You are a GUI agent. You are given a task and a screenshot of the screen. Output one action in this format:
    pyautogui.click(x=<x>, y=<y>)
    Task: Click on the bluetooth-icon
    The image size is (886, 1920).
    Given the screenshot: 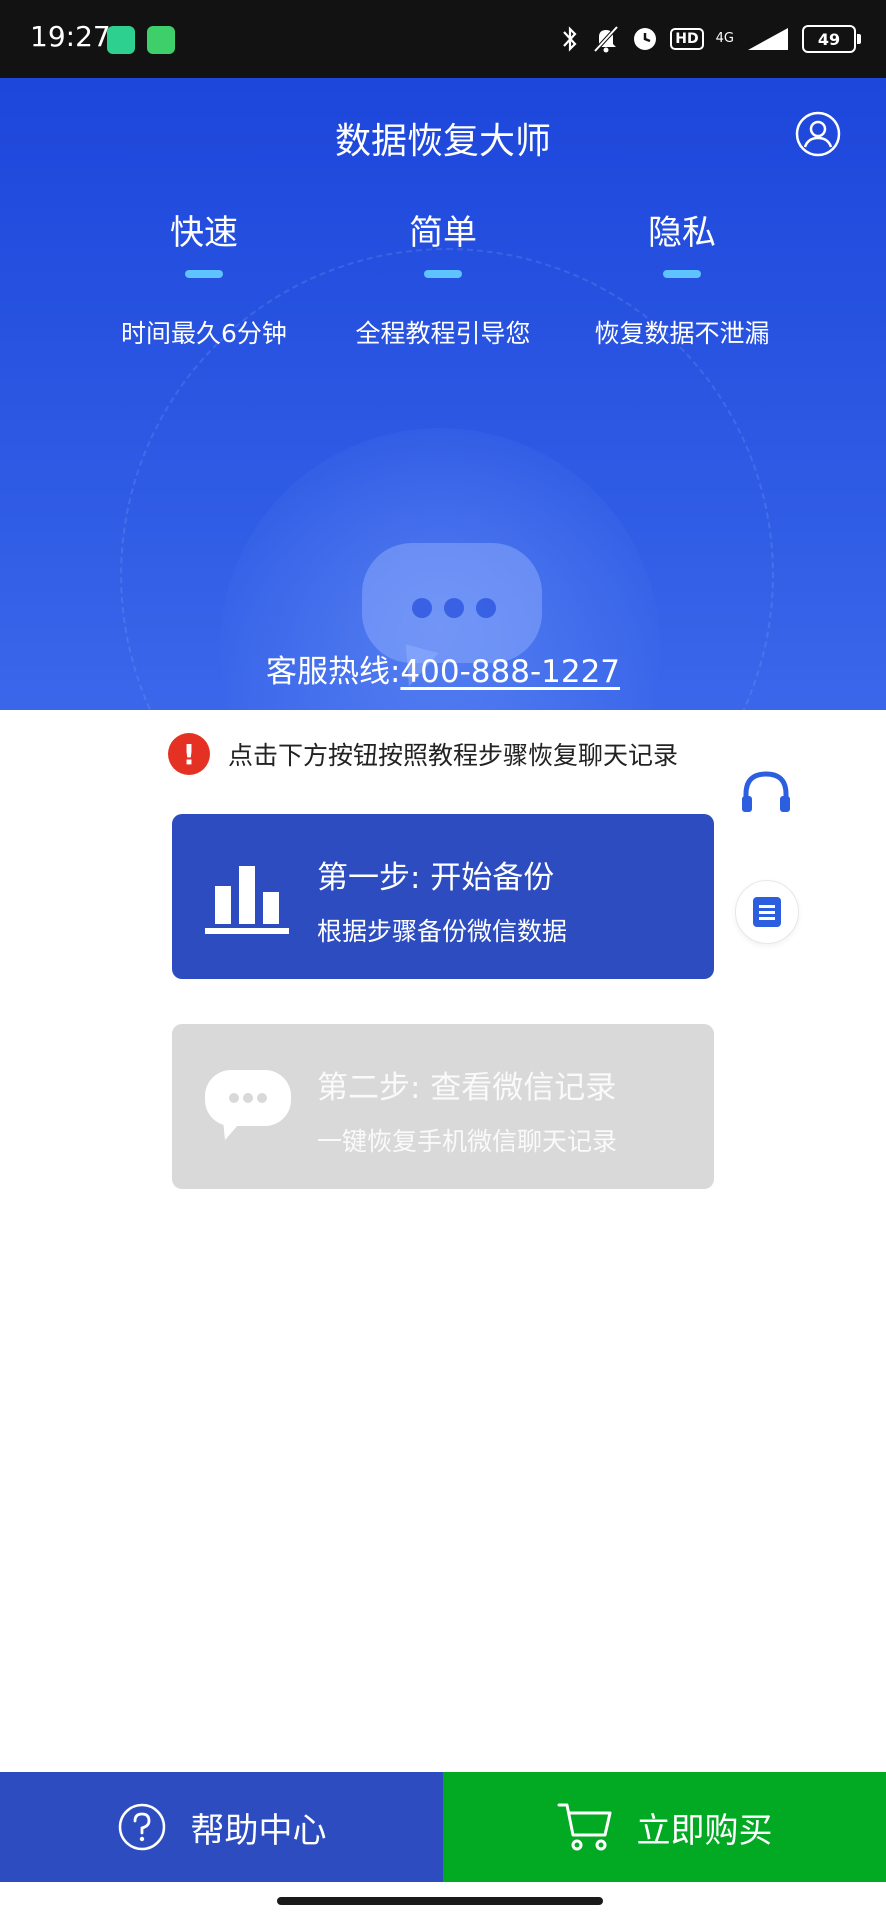 What is the action you would take?
    pyautogui.click(x=570, y=39)
    